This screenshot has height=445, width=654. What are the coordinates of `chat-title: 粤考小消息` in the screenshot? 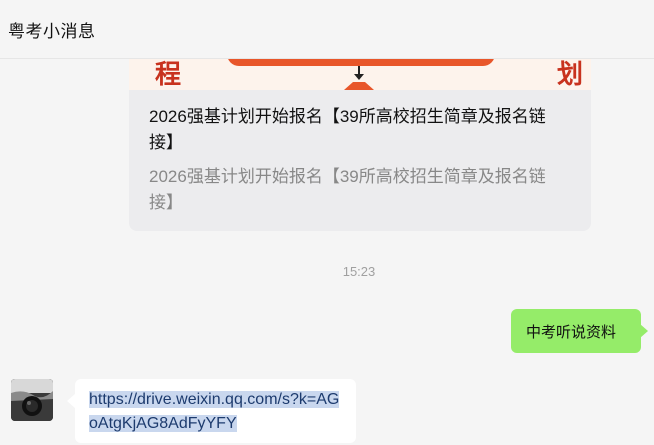 It's located at (52, 31).